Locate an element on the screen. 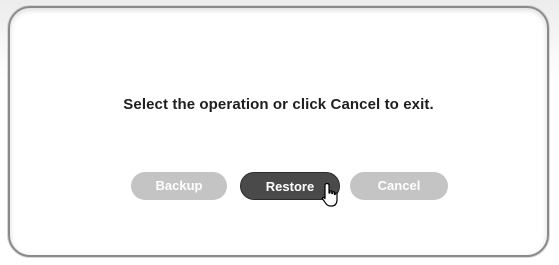 The width and height of the screenshot is (559, 265). dialog-button-row: Backup Restore Cancel is located at coordinates (278, 187).